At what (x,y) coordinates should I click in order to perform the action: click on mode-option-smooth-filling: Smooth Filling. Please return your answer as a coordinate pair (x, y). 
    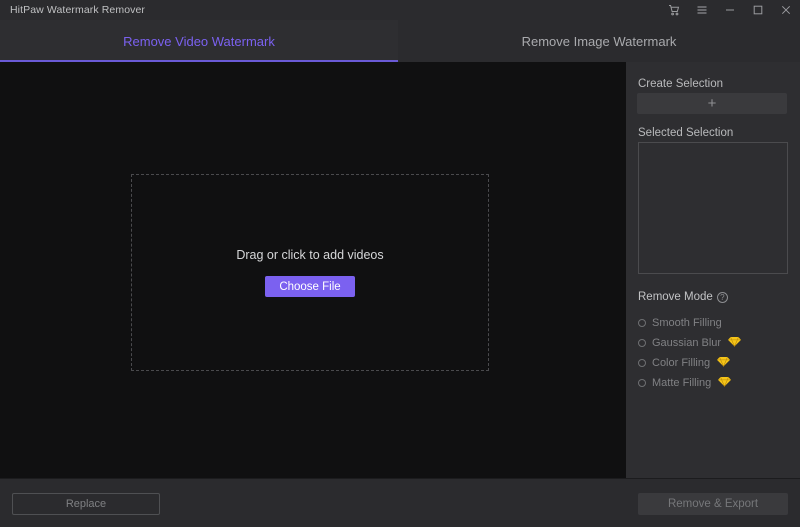
    Looking at the image, I should click on (680, 323).